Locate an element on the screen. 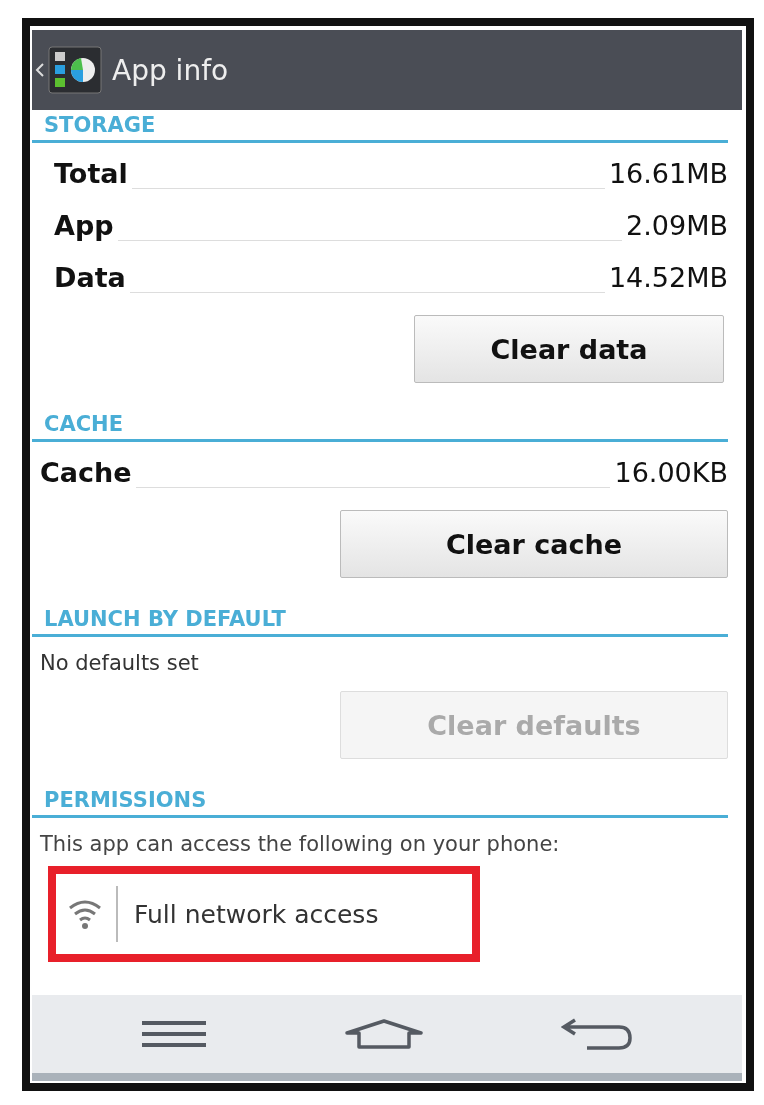  storage-value: 16.00KB is located at coordinates (671, 473).